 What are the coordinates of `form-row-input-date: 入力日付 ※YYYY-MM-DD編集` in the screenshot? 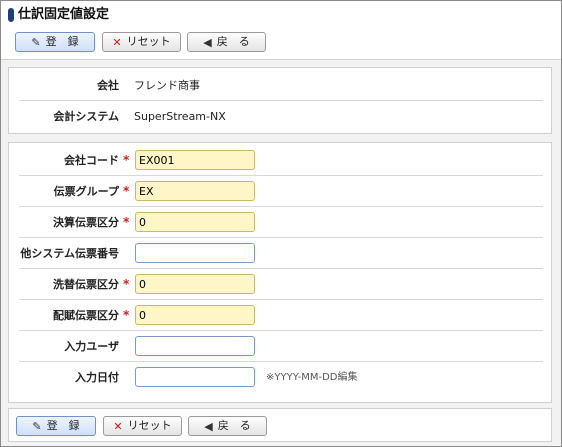 It's located at (281, 377).